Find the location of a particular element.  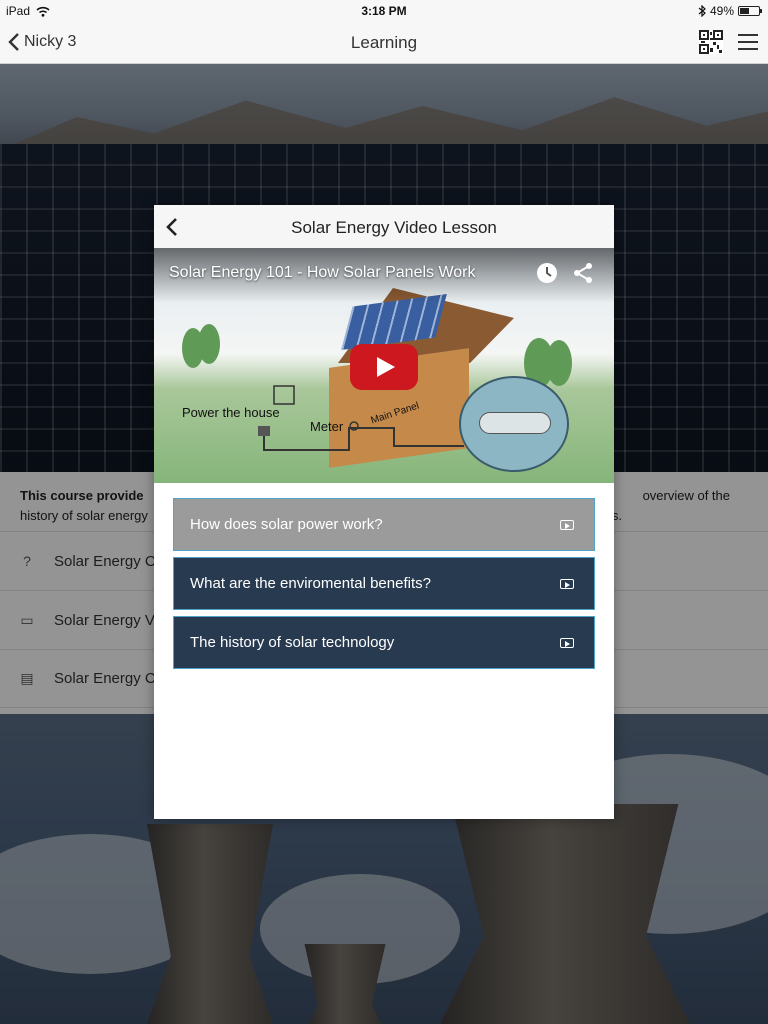

status-right: 49% is located at coordinates (730, 11).